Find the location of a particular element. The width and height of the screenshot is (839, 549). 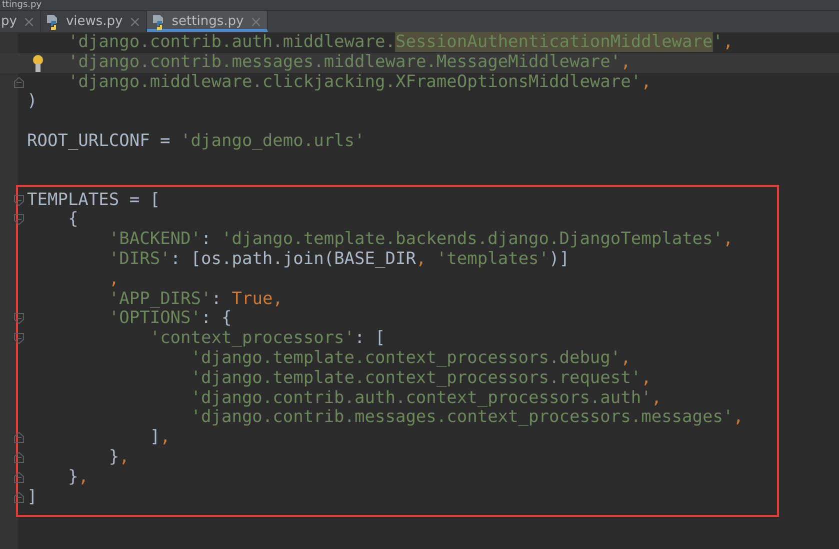

code-line: 'django.middleware.clickjacking.XFrameOptionsMiddleware', is located at coordinates (360, 82).